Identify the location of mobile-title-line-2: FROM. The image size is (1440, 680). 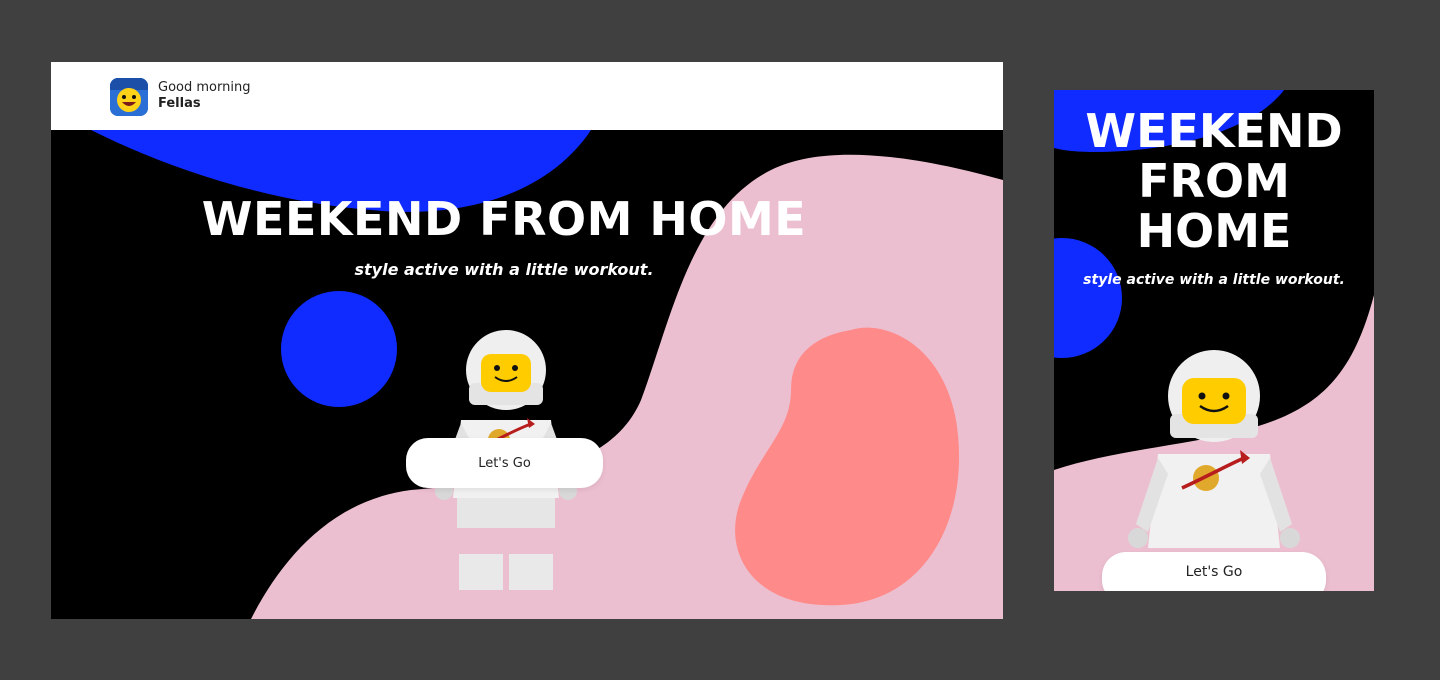
(1214, 181).